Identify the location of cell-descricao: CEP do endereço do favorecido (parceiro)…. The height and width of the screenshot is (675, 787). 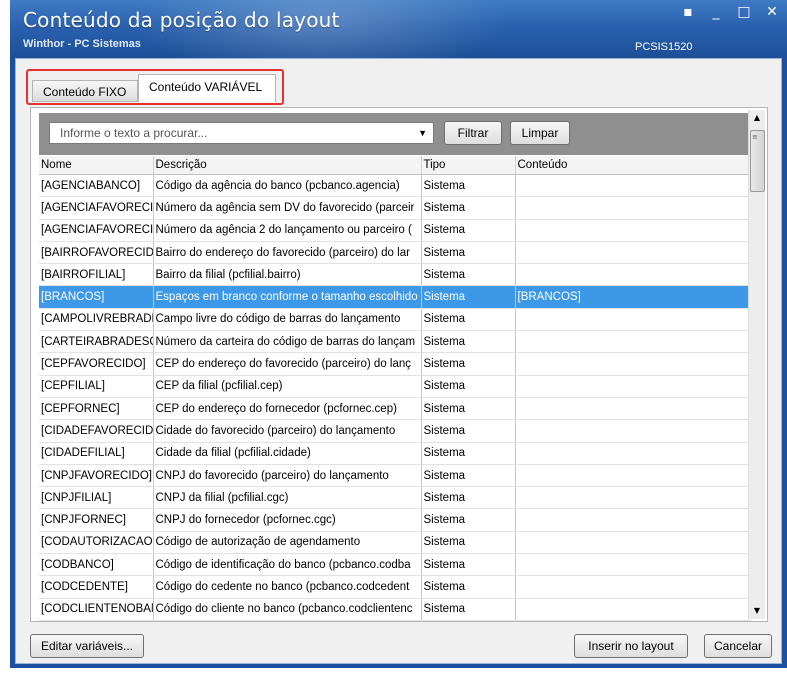
(287, 364).